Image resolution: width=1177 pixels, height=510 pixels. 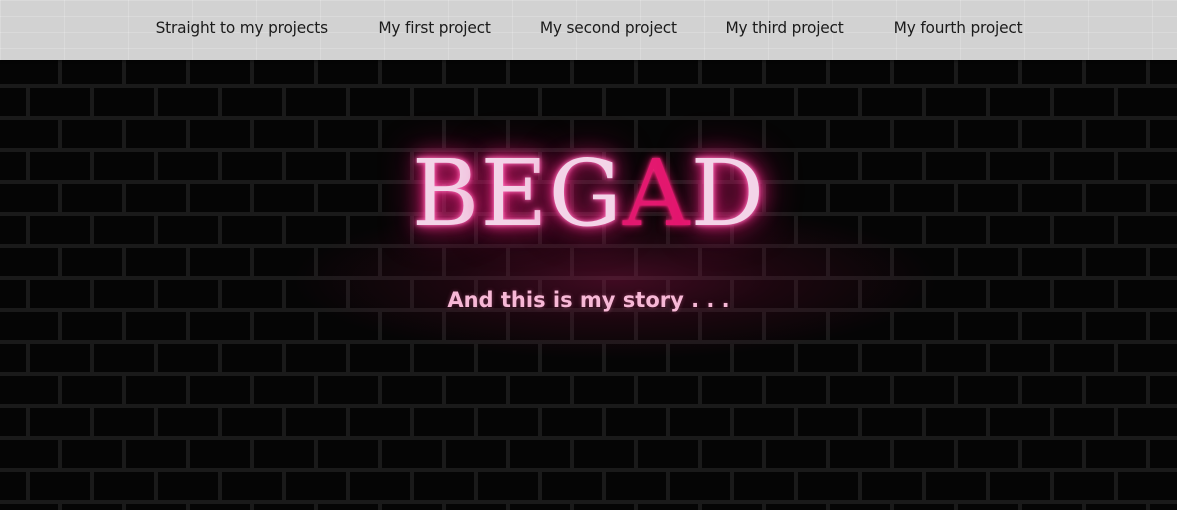 What do you see at coordinates (514, 193) in the screenshot?
I see `title-letter-e: E` at bounding box center [514, 193].